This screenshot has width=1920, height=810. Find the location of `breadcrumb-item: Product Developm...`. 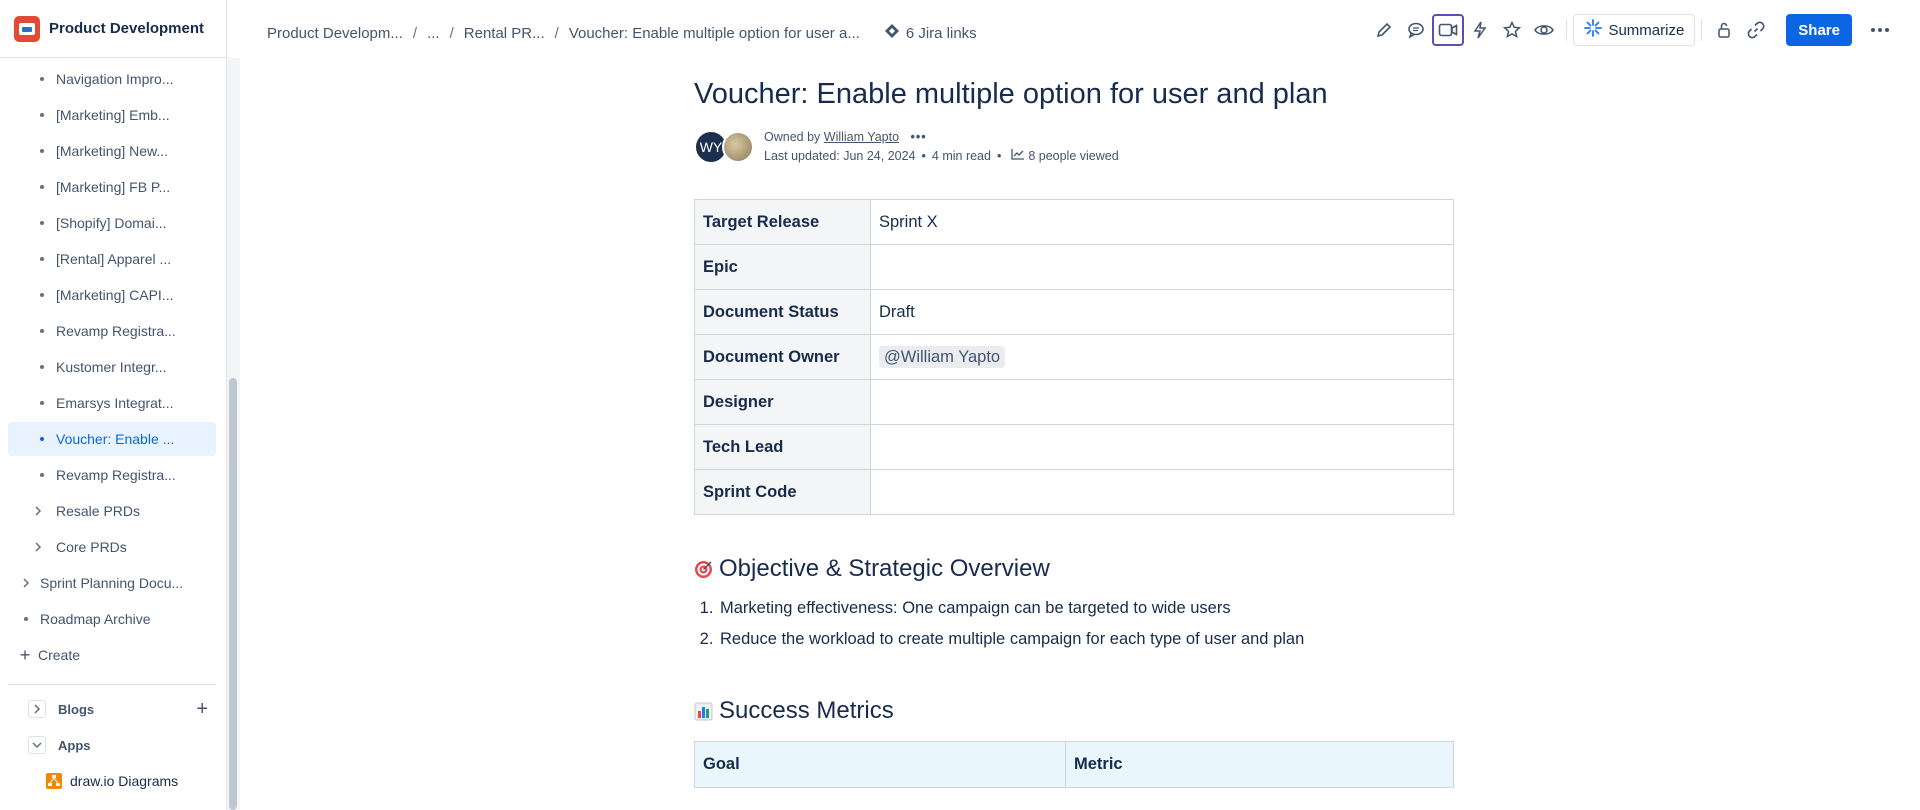

breadcrumb-item: Product Developm... is located at coordinates (335, 33).